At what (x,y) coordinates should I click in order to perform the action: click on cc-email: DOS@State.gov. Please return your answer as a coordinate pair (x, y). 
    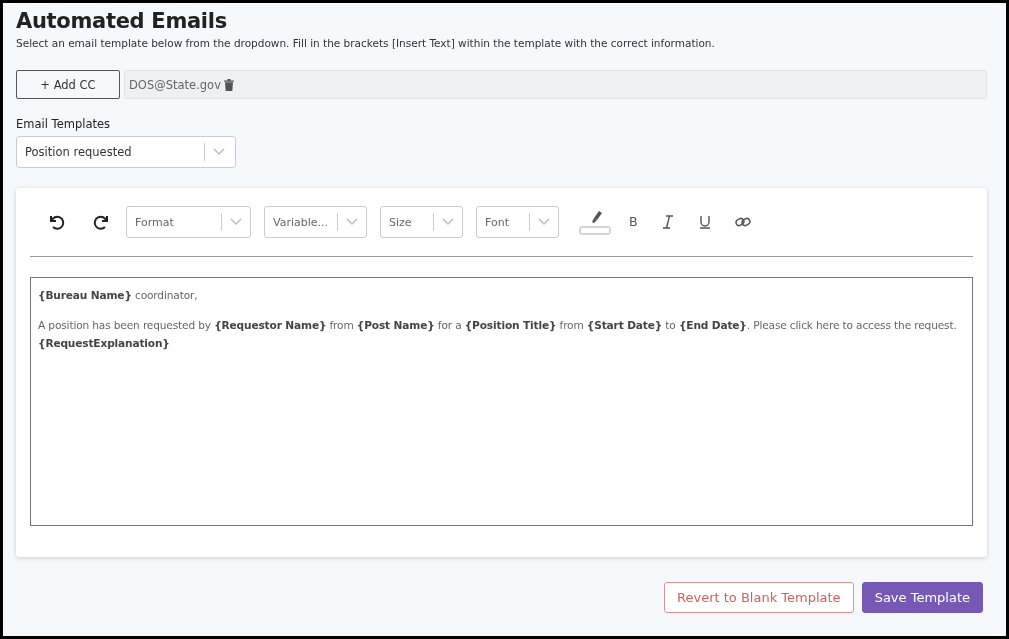
    Looking at the image, I should click on (175, 84).